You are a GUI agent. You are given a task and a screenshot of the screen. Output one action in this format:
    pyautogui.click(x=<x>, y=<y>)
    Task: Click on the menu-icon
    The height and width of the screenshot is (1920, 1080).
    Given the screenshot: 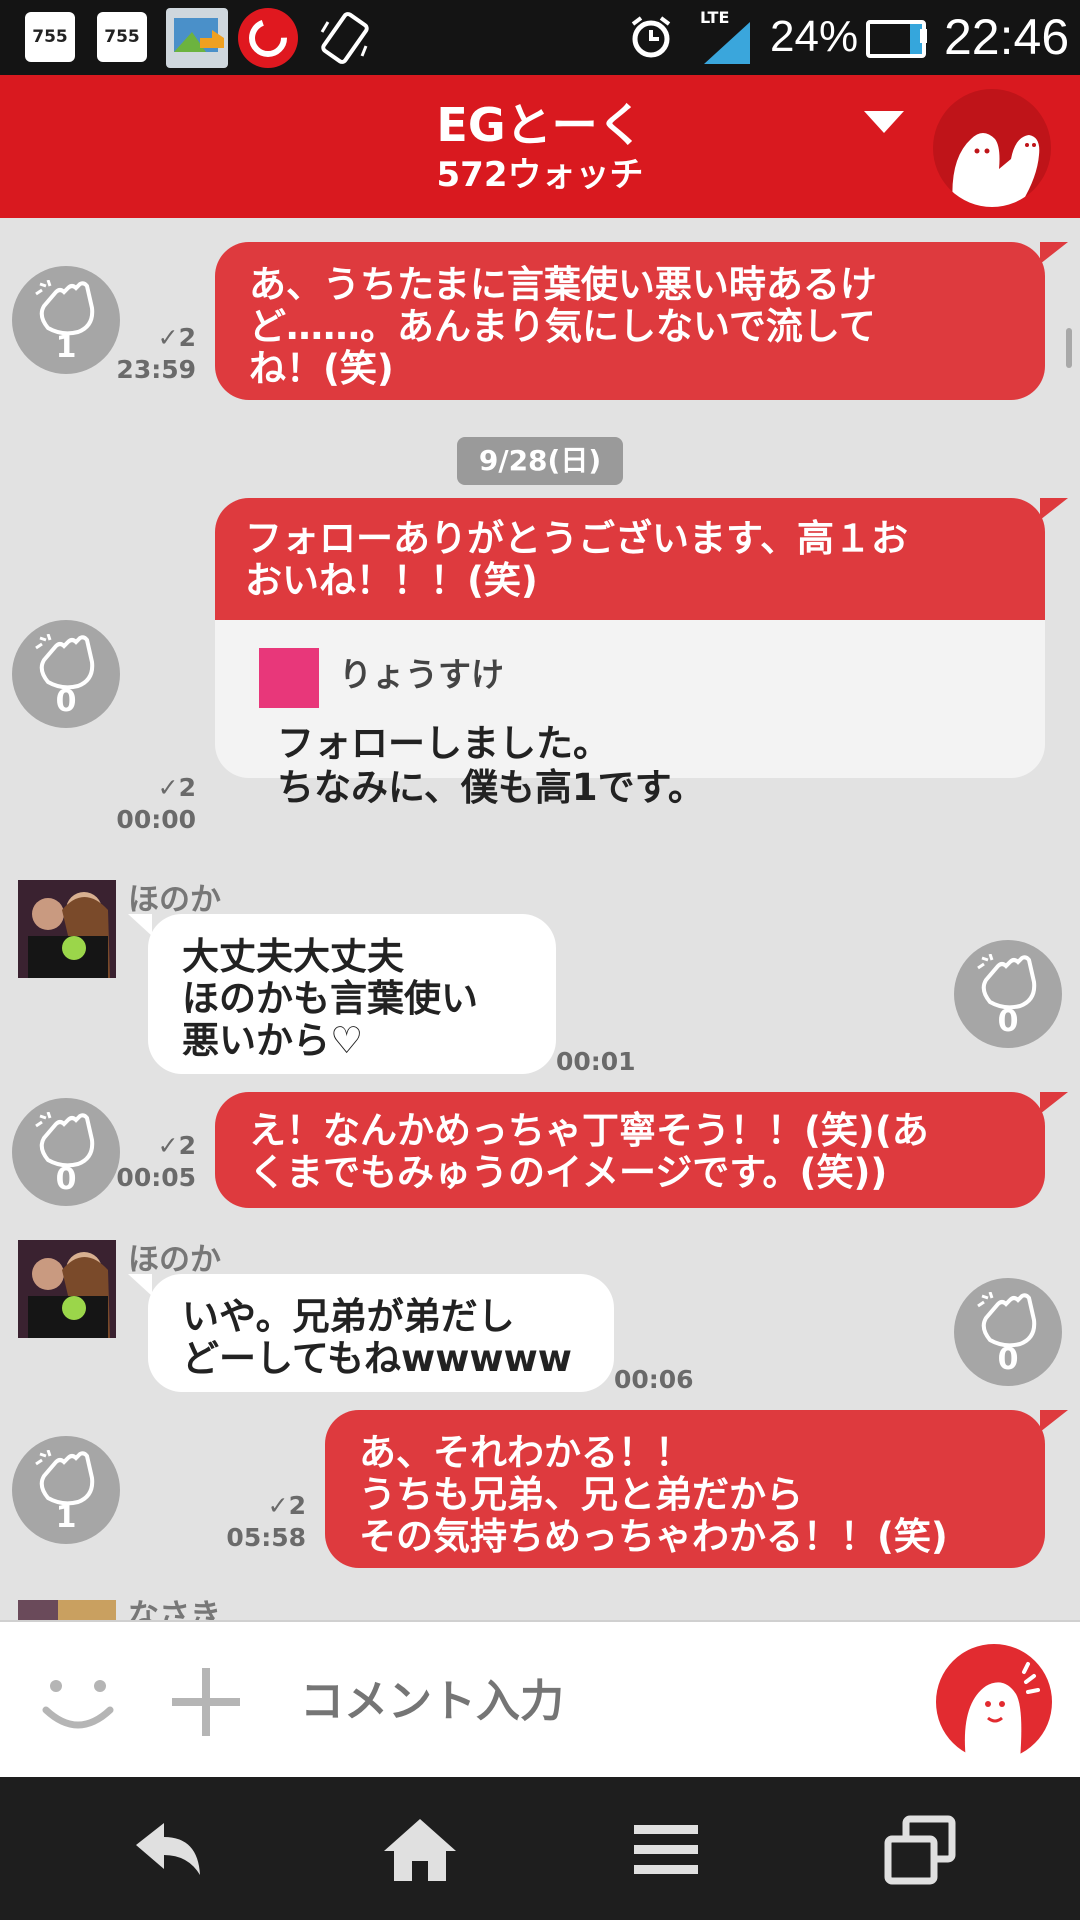 What is the action you would take?
    pyautogui.click(x=666, y=1850)
    